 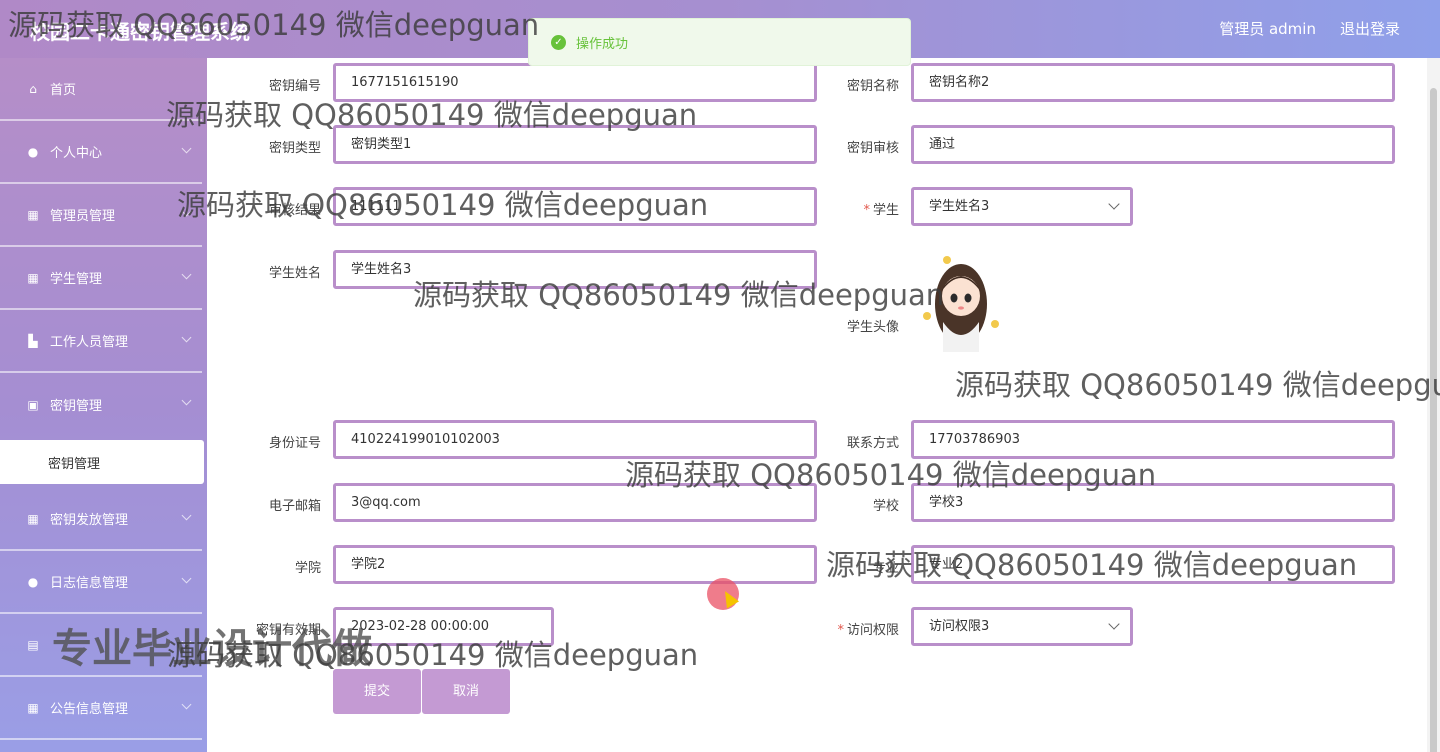 What do you see at coordinates (575, 439) in the screenshot?
I see `id-no-input: 410224199010102003` at bounding box center [575, 439].